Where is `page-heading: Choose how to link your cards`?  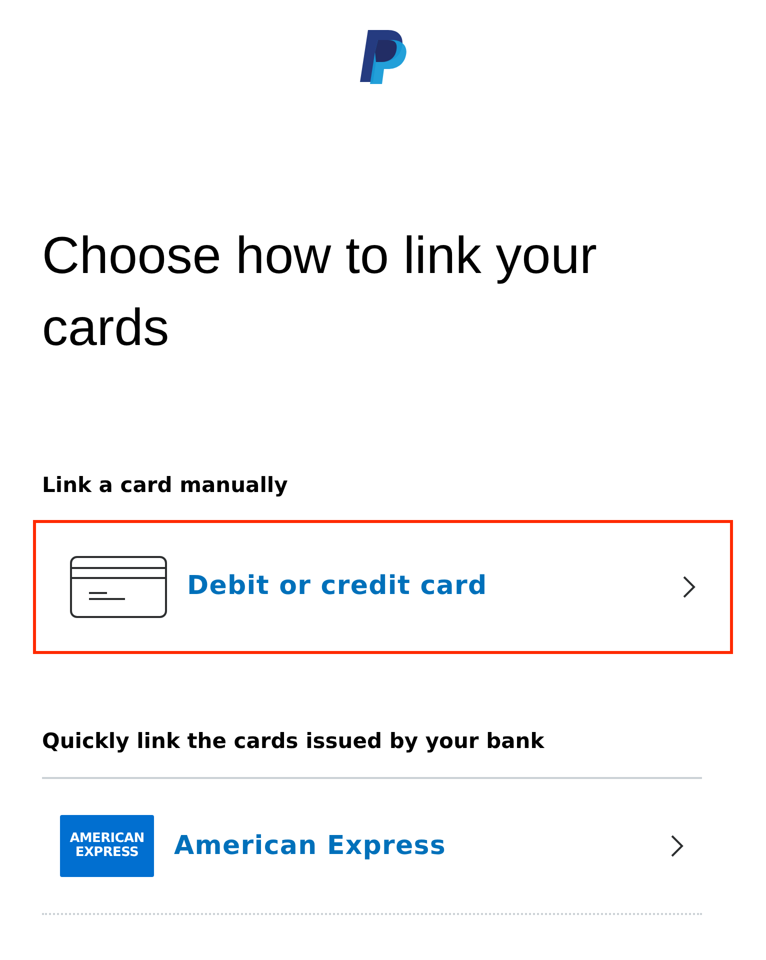 page-heading: Choose how to link your cards is located at coordinates (320, 292).